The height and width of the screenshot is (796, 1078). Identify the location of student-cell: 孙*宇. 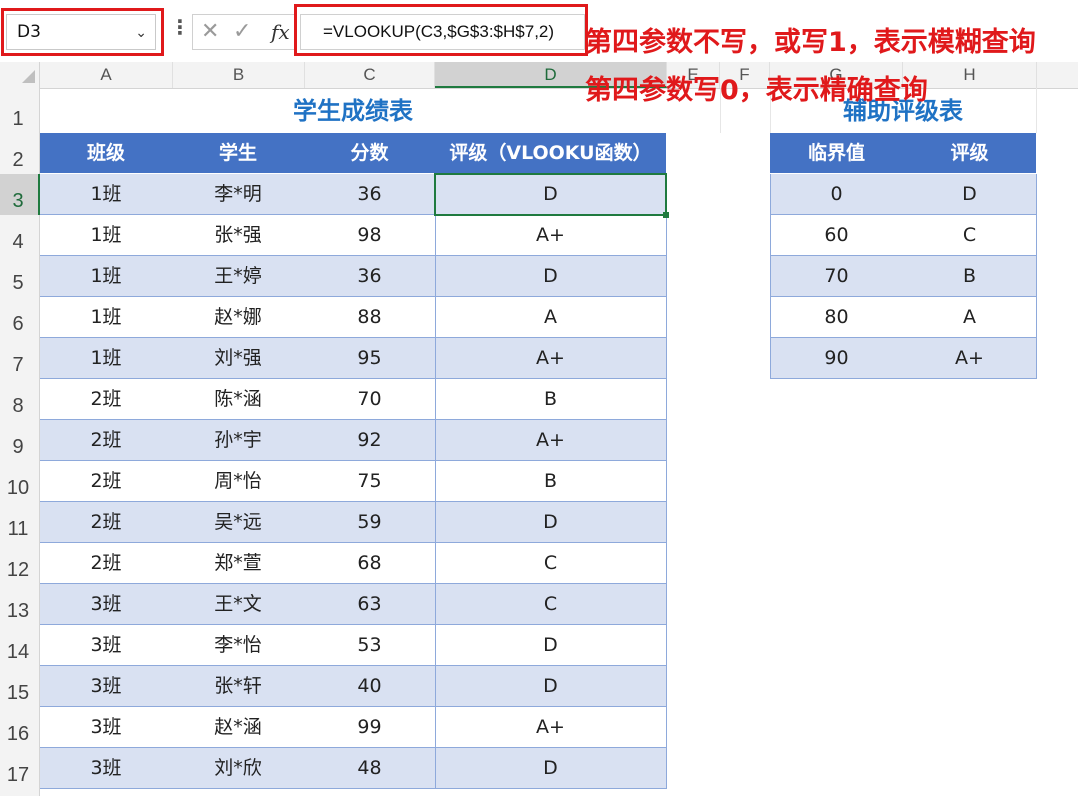
(238, 440).